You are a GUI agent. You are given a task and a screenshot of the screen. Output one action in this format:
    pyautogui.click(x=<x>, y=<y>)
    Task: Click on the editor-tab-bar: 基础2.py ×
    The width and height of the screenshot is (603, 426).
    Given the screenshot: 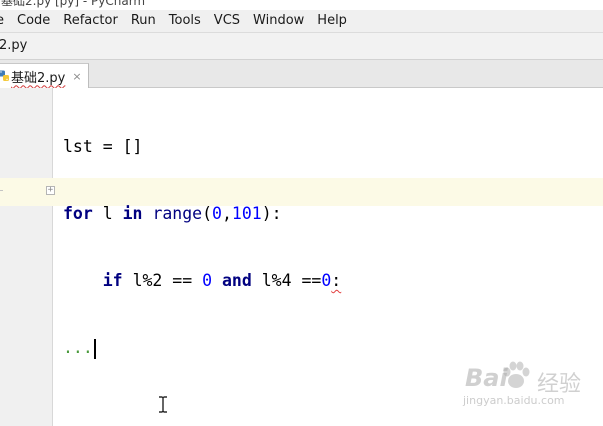 What is the action you would take?
    pyautogui.click(x=301, y=74)
    